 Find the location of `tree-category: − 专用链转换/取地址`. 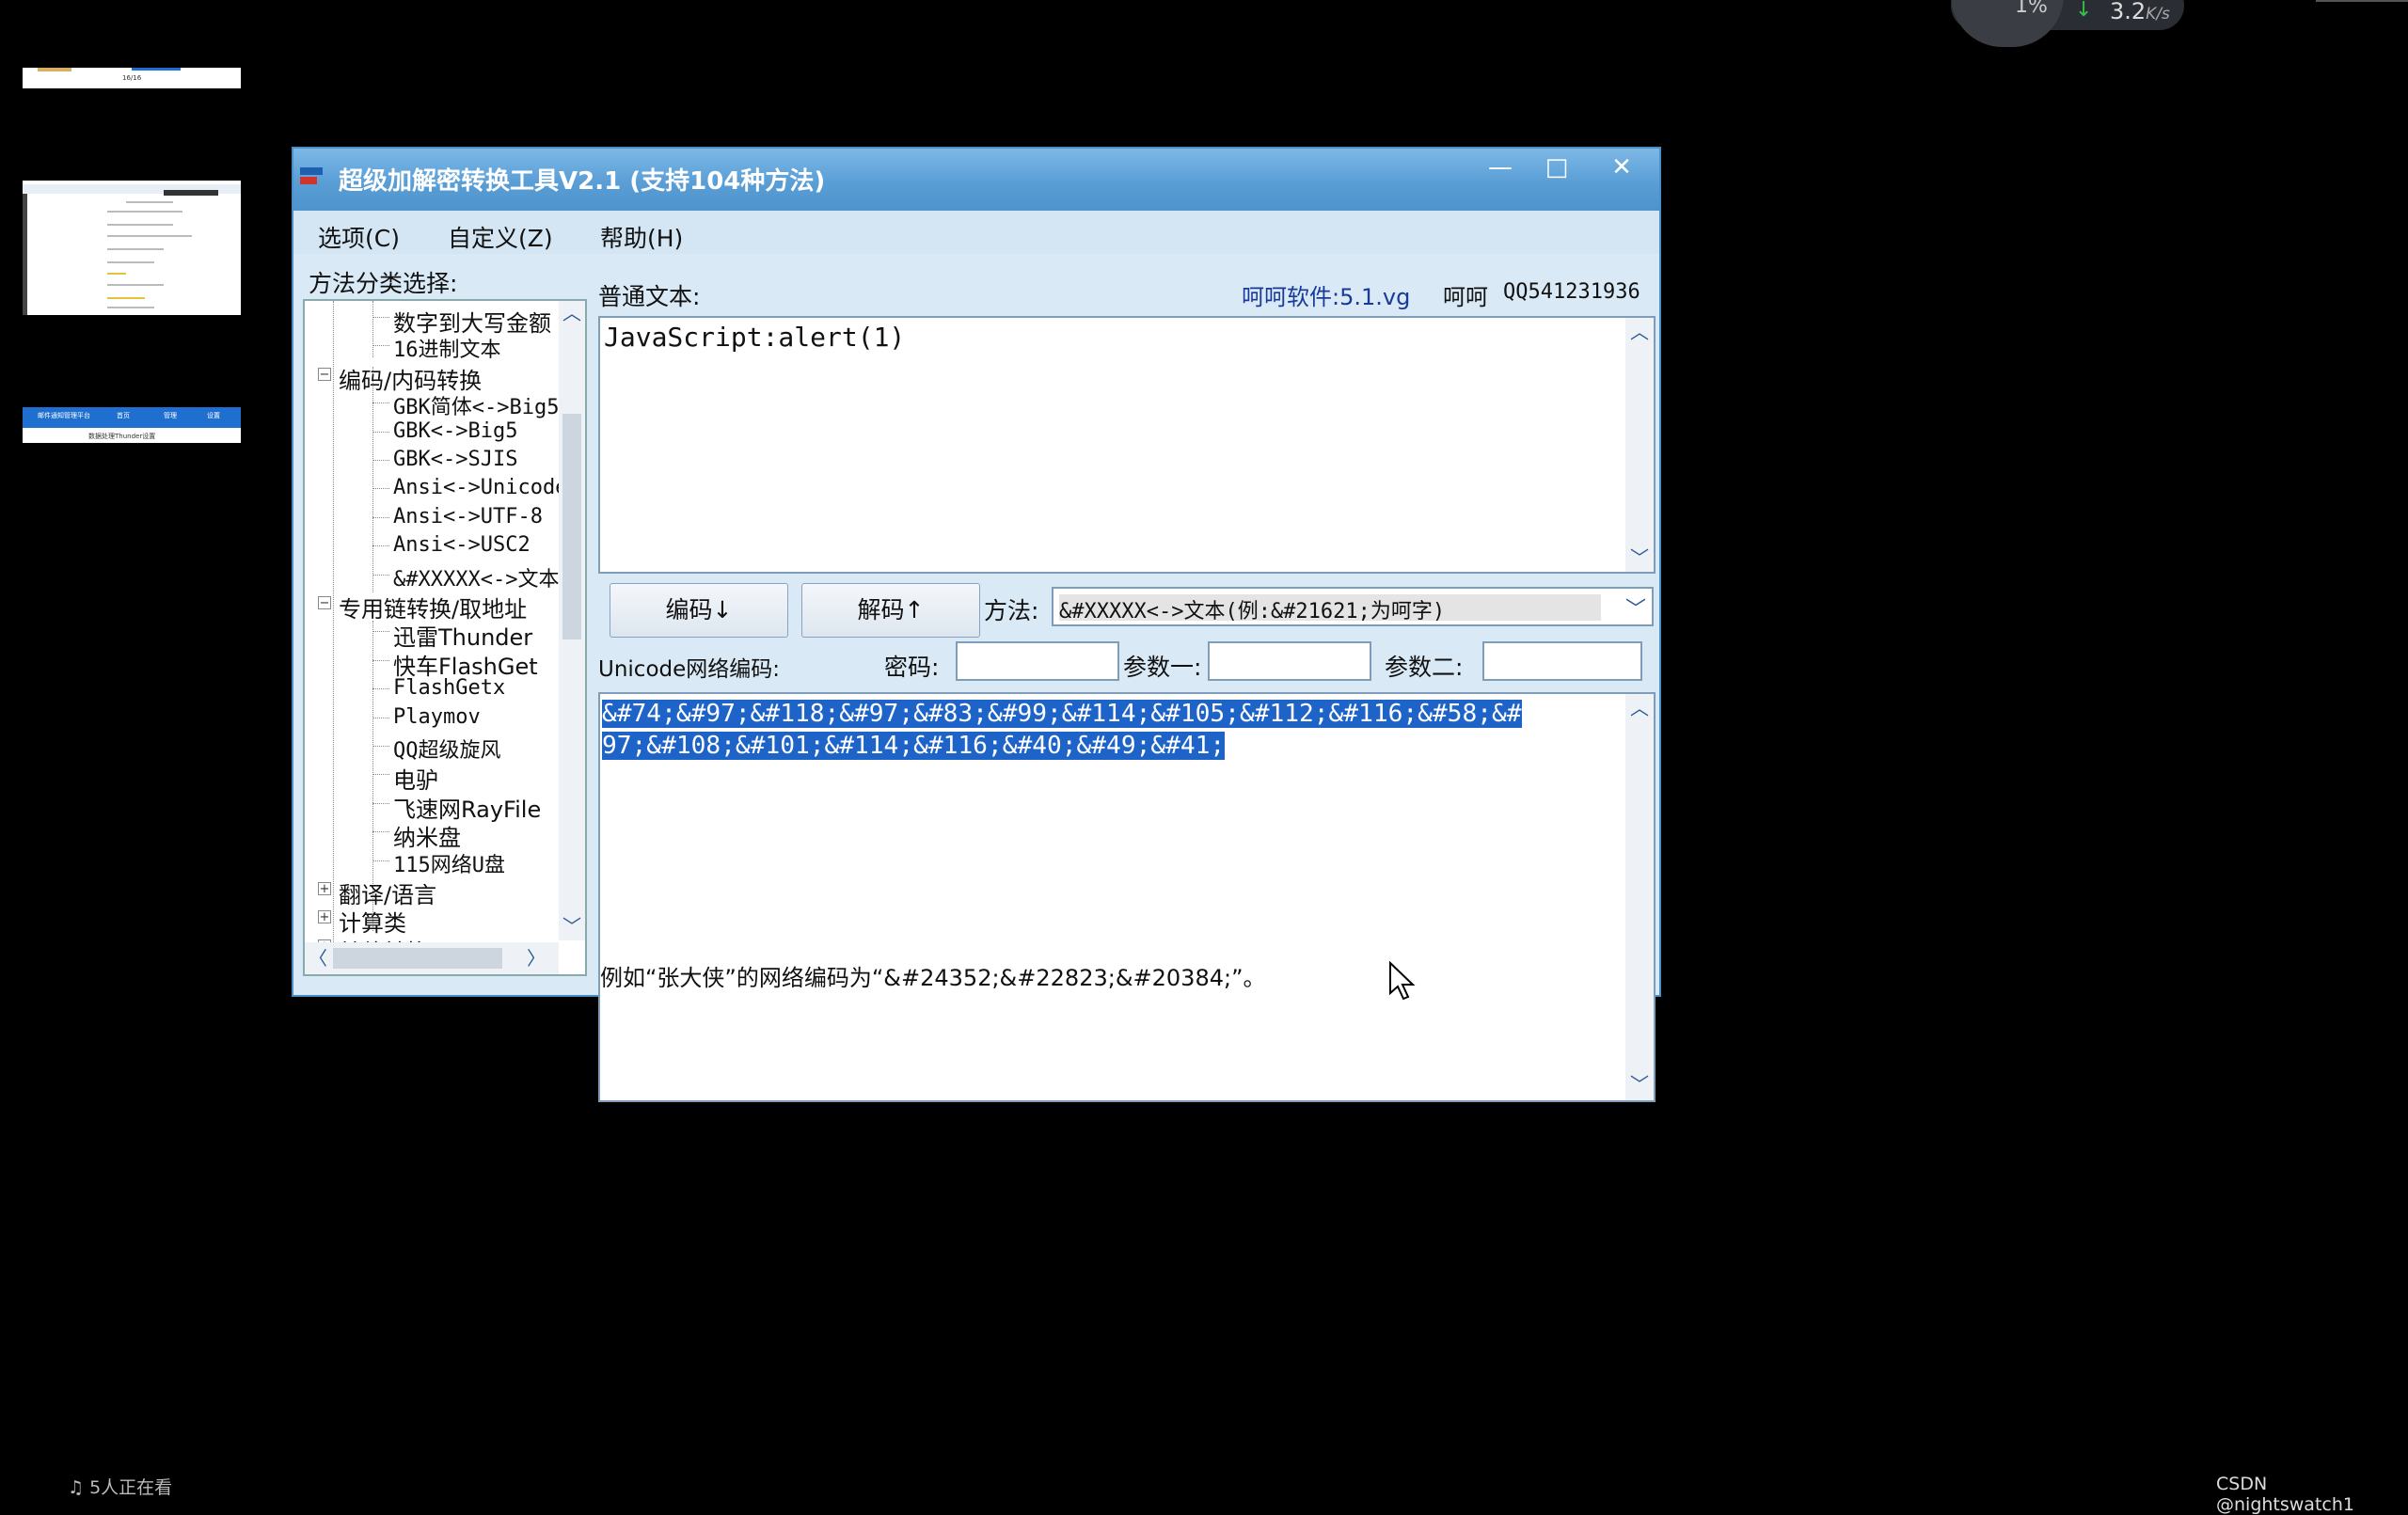

tree-category: − 专用链转换/取地址 is located at coordinates (431, 606).